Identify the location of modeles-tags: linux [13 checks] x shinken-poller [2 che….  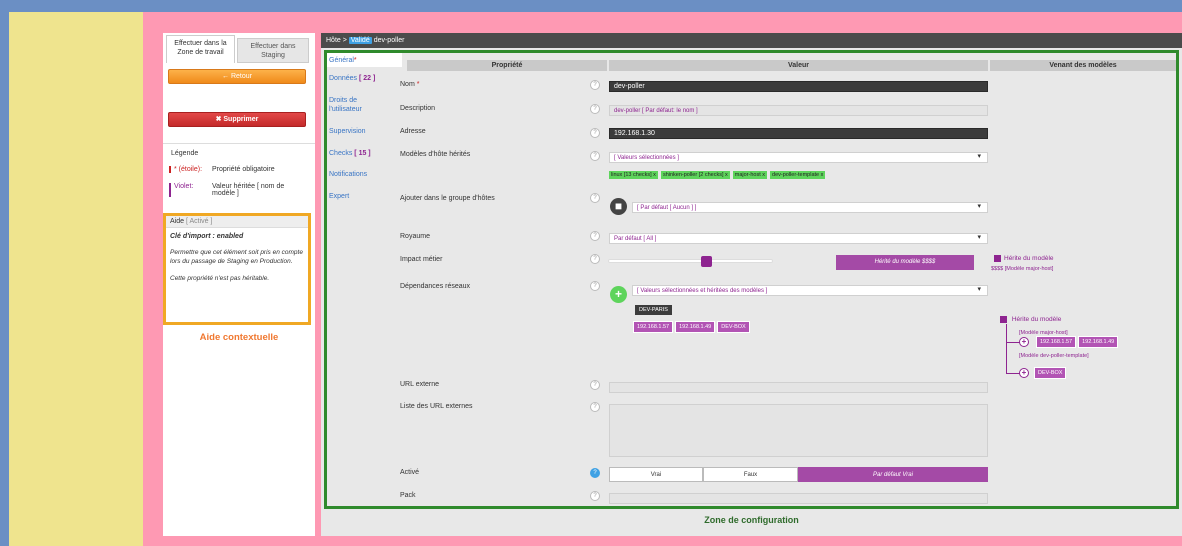
(718, 175).